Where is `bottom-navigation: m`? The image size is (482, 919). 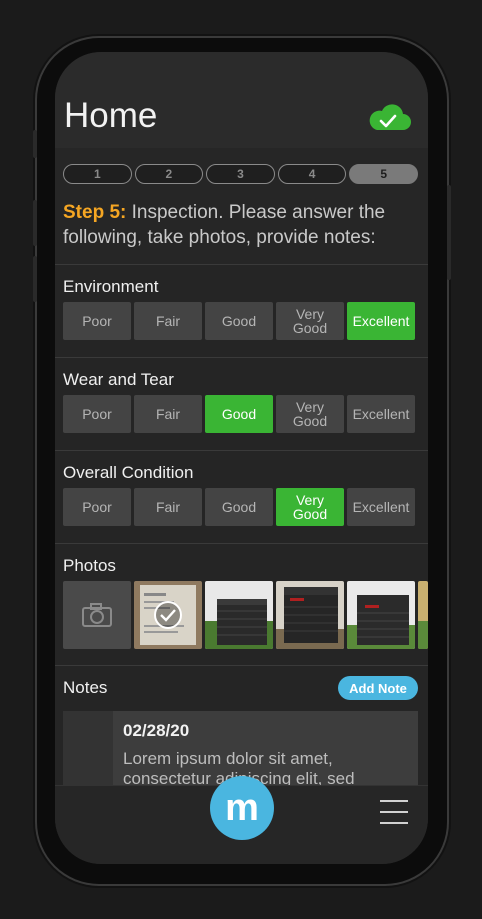
bottom-navigation: m is located at coordinates (241, 820).